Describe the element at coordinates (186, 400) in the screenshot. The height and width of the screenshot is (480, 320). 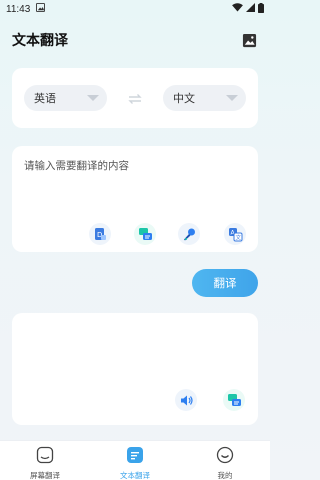
I see `speaker-icon` at that location.